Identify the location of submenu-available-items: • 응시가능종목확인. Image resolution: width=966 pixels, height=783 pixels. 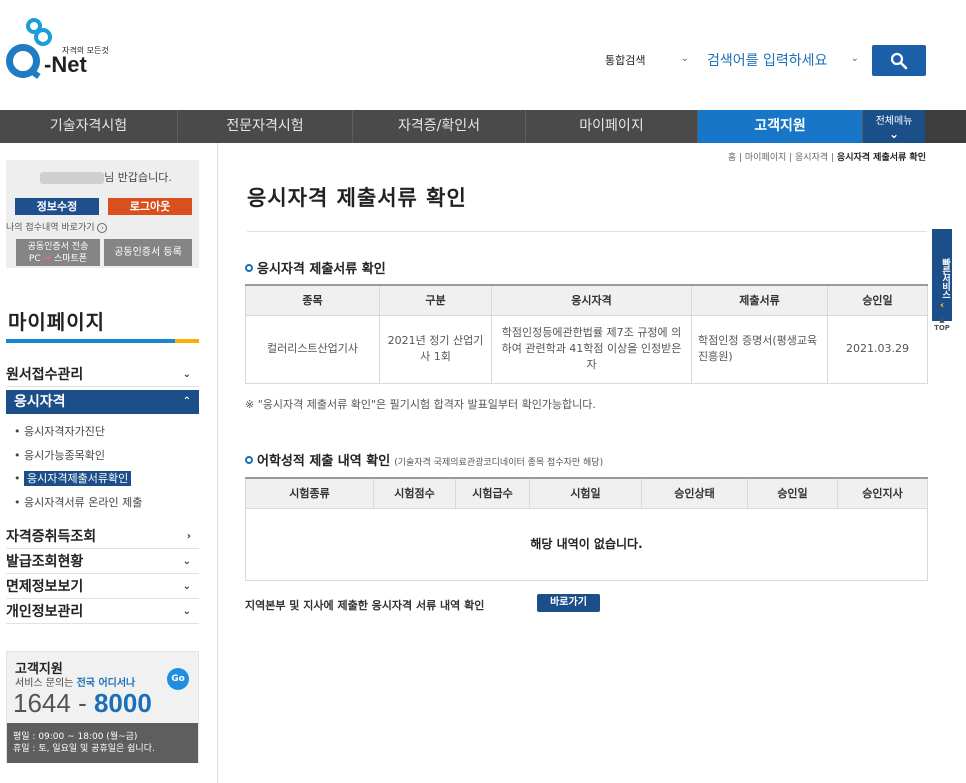
(59, 456).